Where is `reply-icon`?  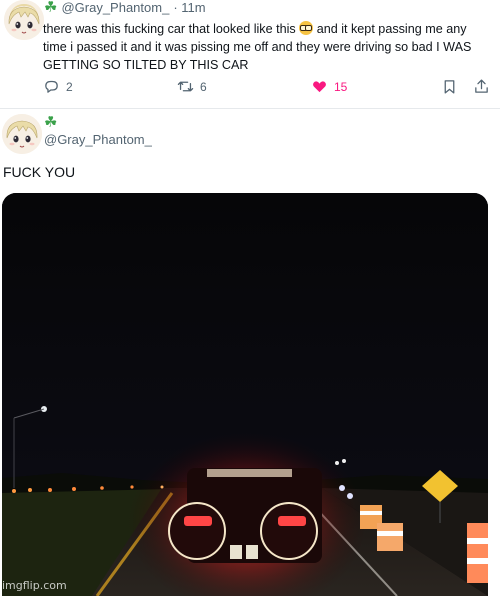
reply-icon is located at coordinates (51, 86).